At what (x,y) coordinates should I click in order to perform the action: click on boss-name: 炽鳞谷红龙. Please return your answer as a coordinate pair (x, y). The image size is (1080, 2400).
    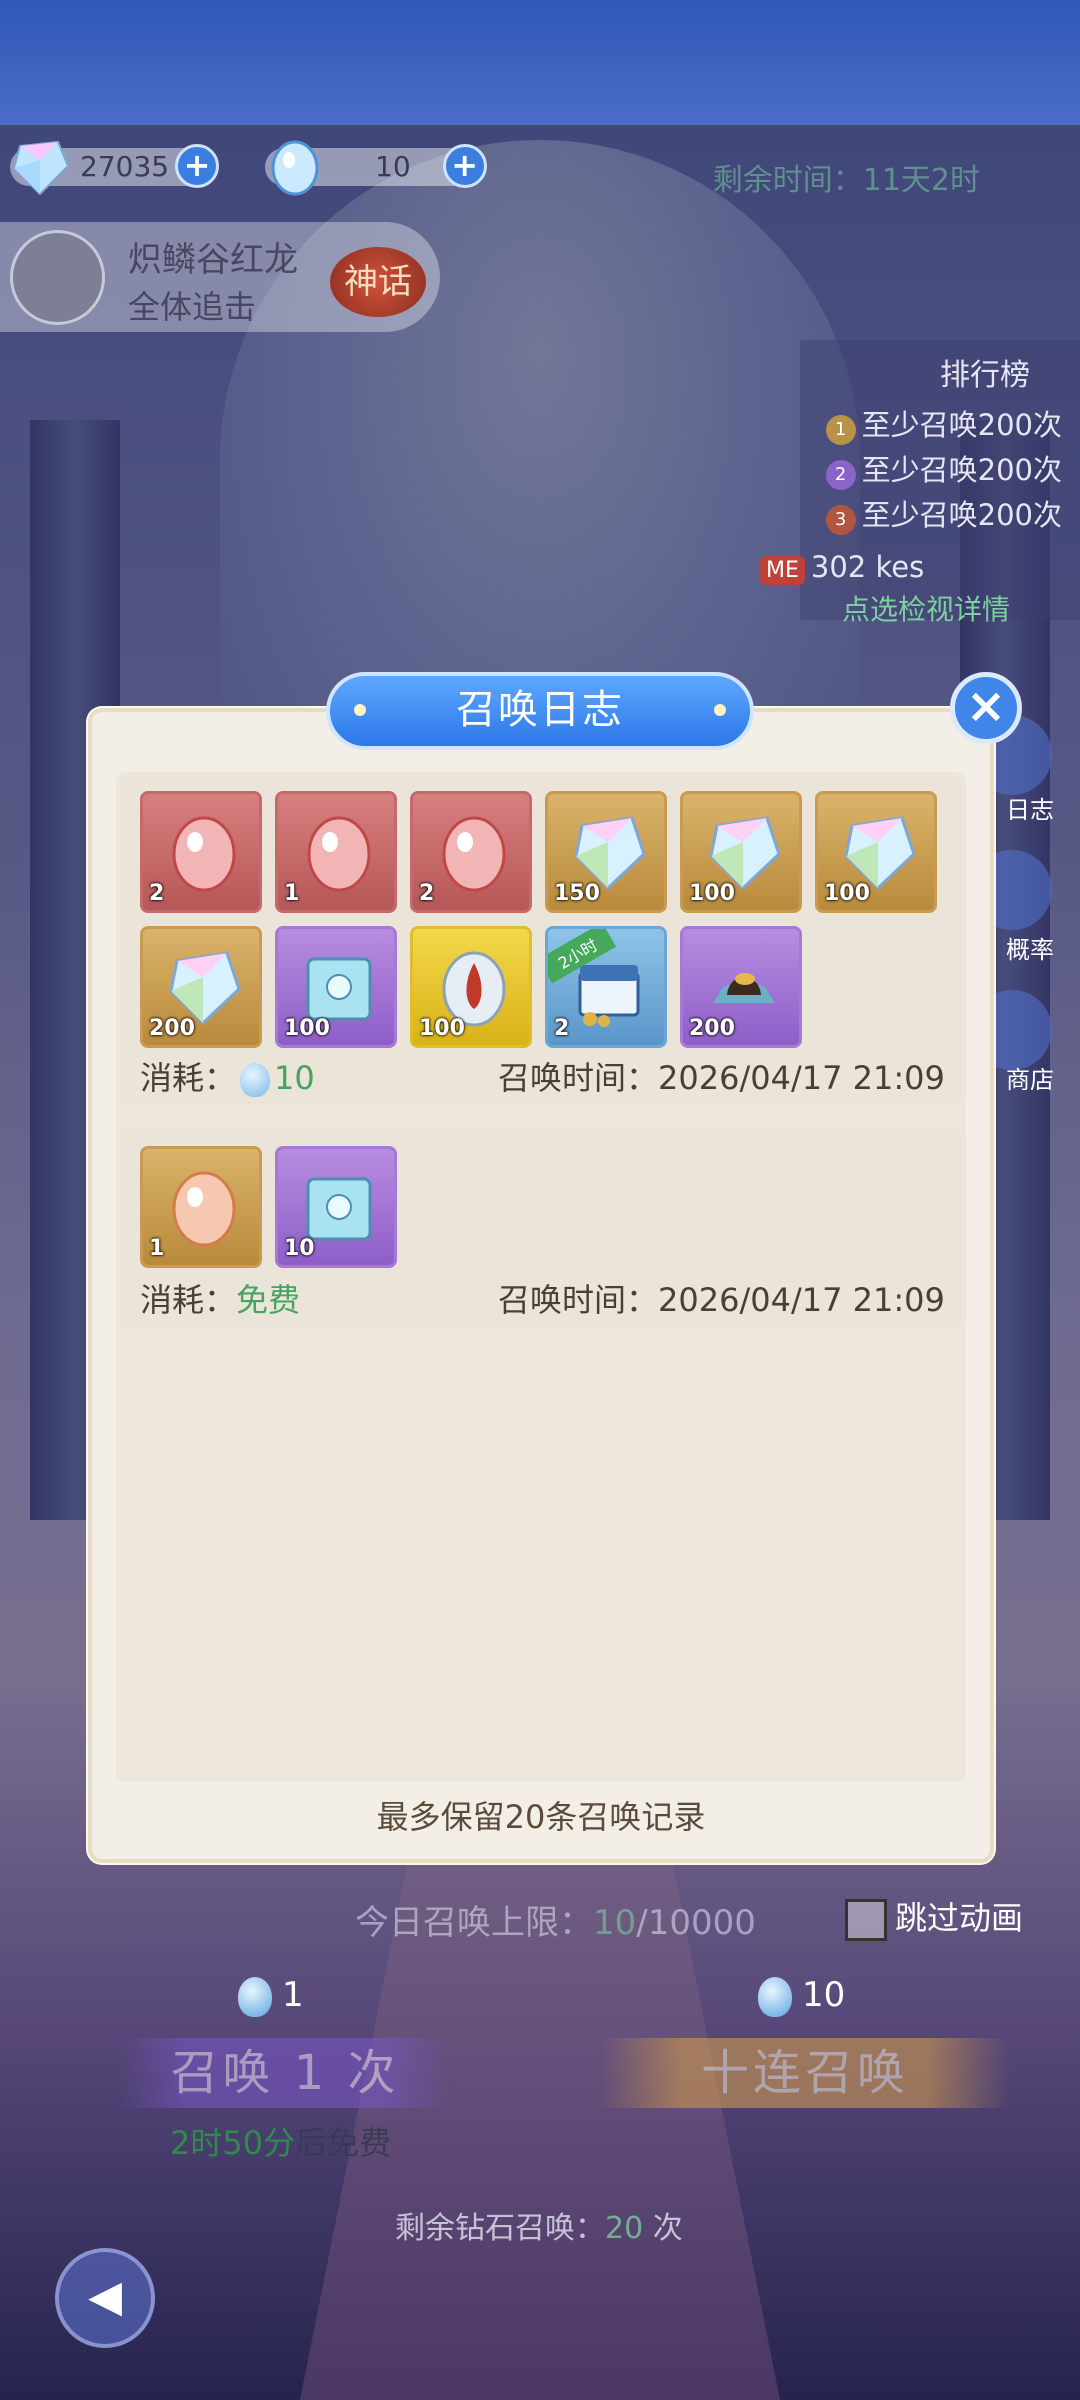
    Looking at the image, I should click on (213, 260).